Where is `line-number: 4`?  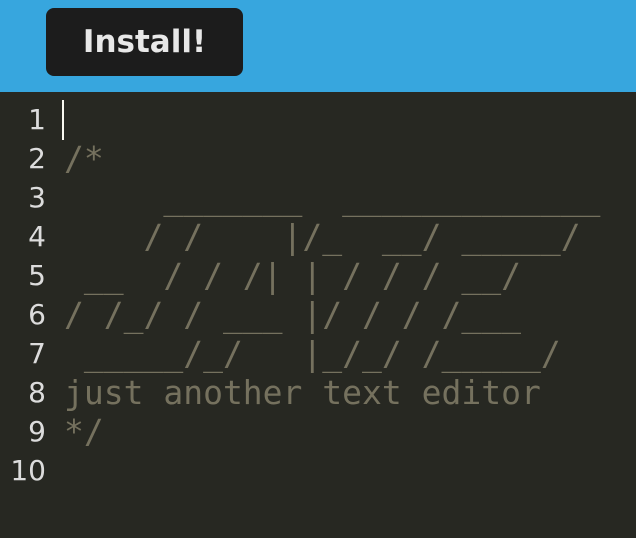
line-number: 4 is located at coordinates (37, 236).